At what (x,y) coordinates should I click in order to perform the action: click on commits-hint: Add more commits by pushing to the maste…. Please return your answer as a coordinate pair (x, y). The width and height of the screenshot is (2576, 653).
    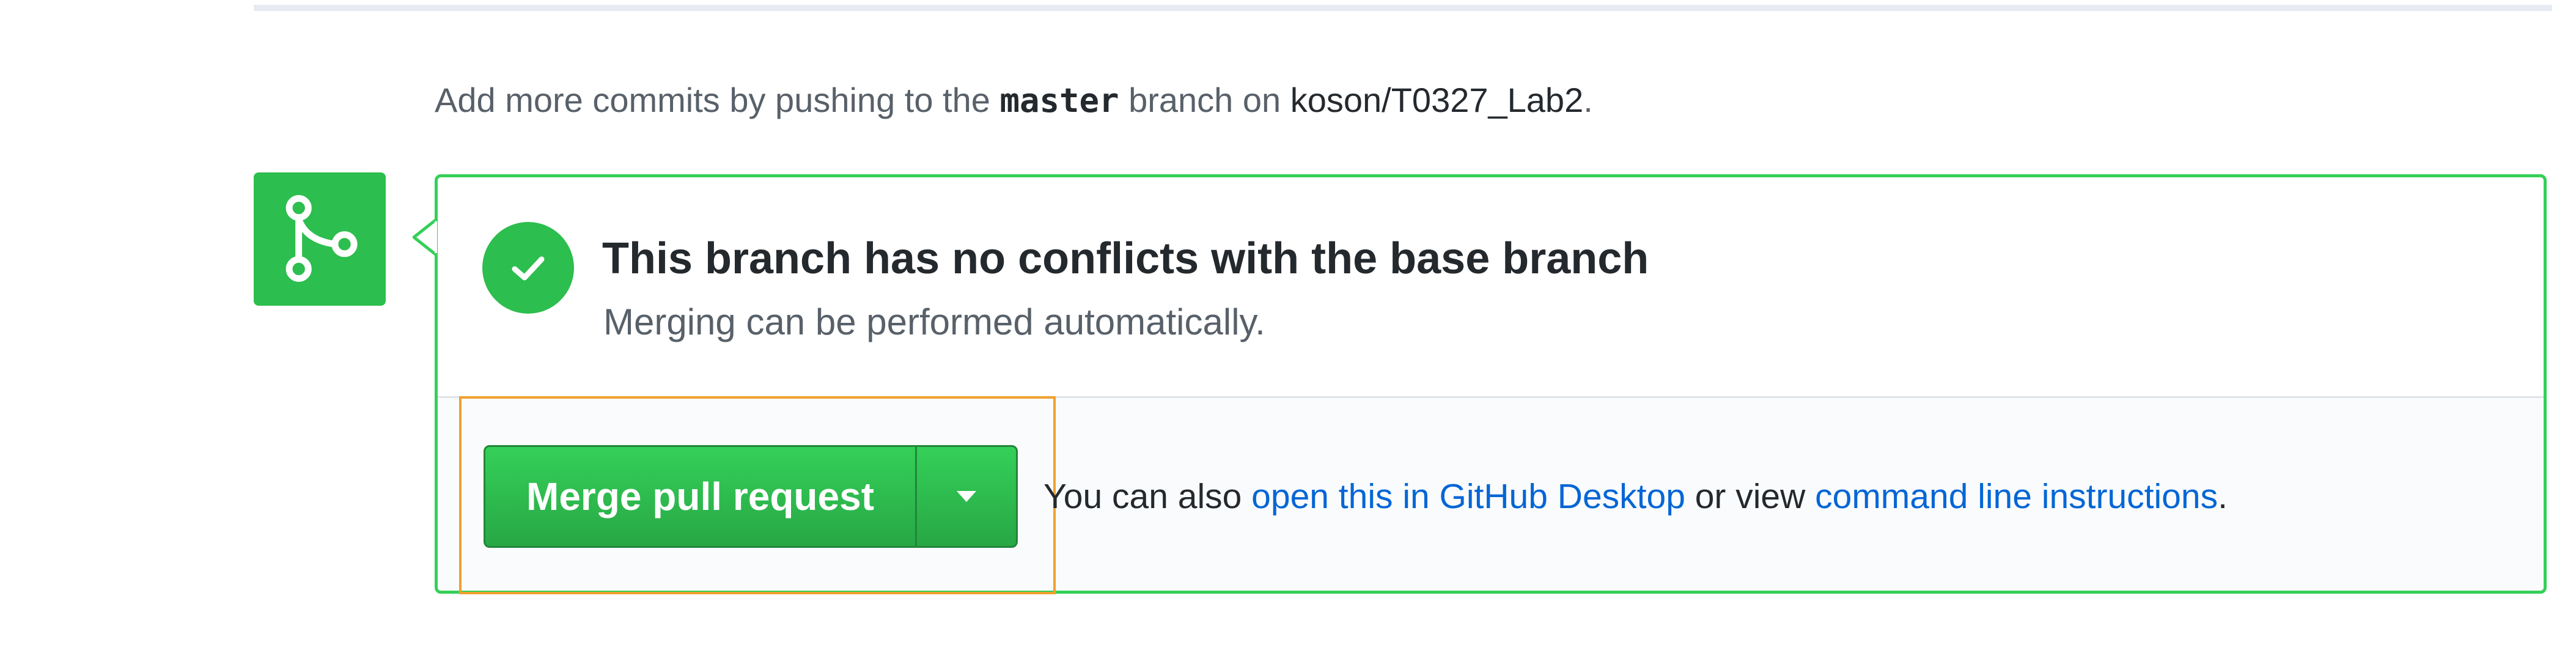
    Looking at the image, I should click on (1014, 100).